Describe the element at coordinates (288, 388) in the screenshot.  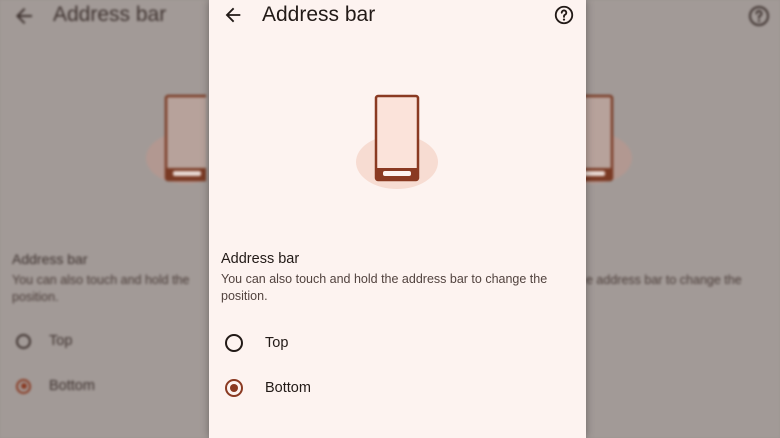
I see `option-label: Bottom` at that location.